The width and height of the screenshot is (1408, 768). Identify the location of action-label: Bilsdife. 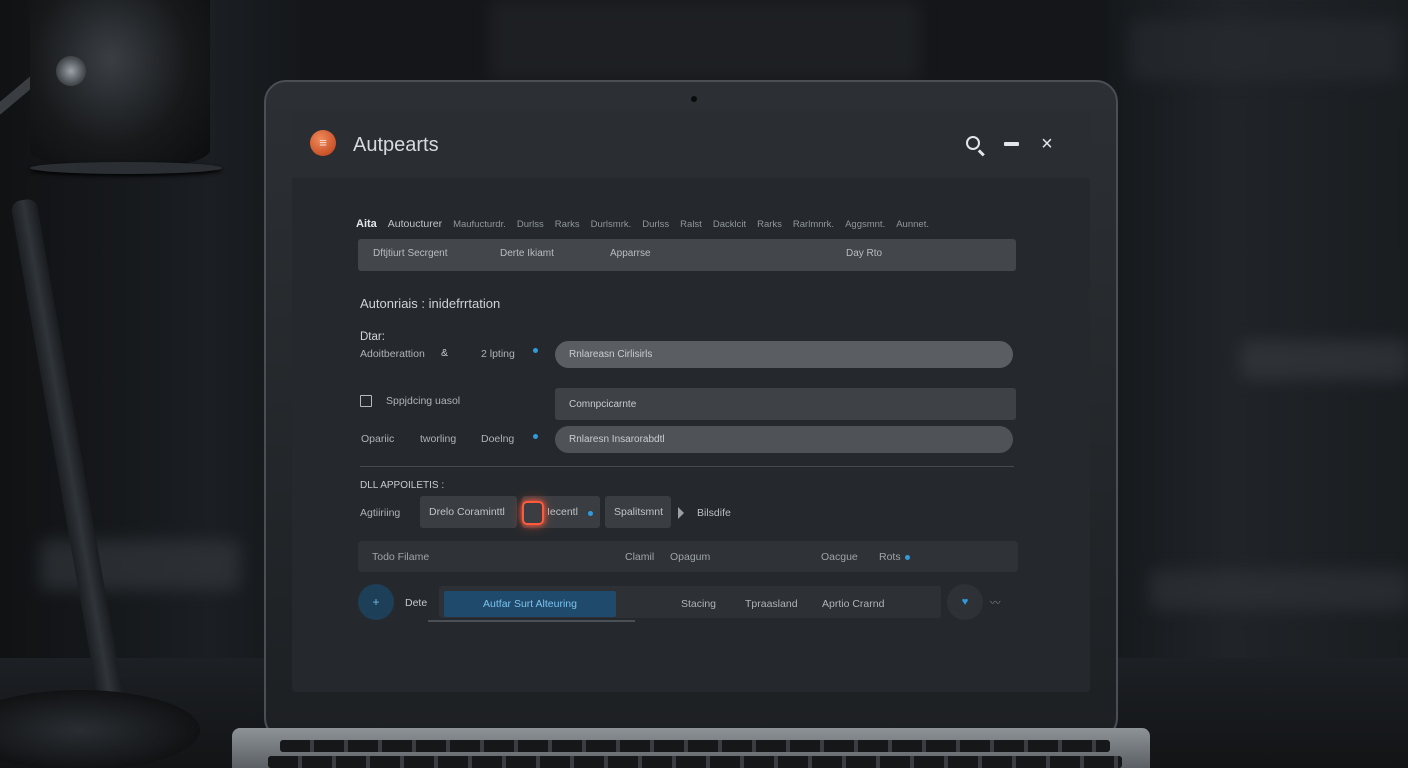
(714, 513).